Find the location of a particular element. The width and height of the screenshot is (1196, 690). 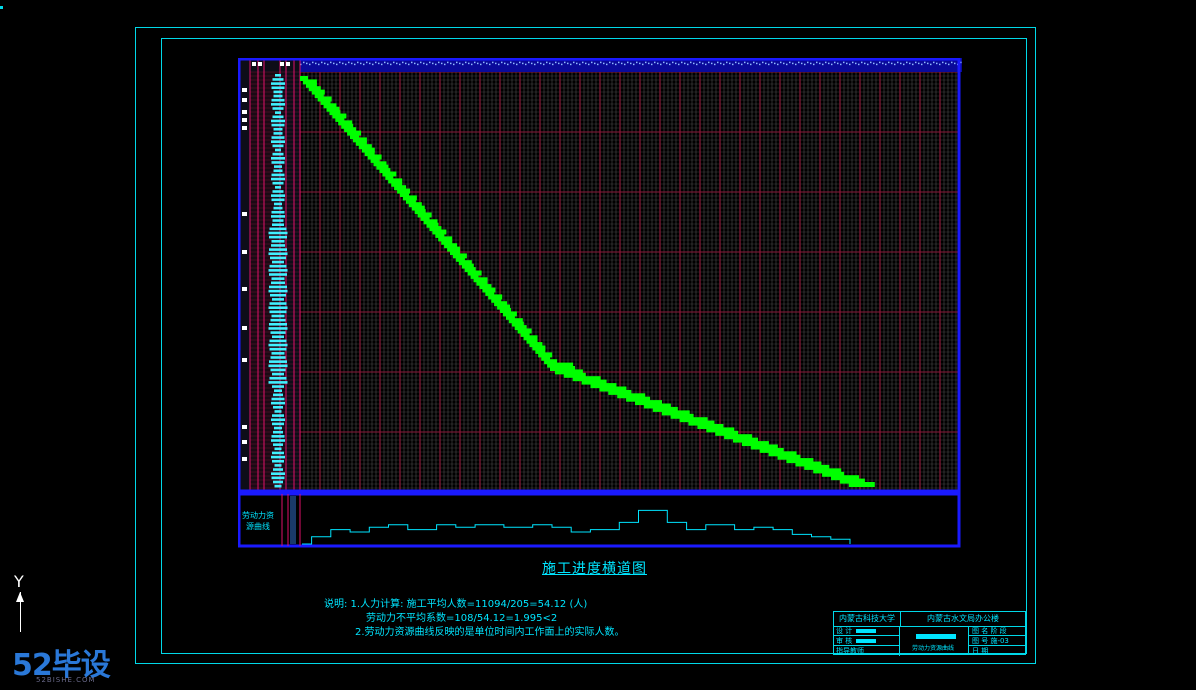

note-line-2: 劳动力不平均系数=108/54.12=1.995<2 is located at coordinates (462, 618).